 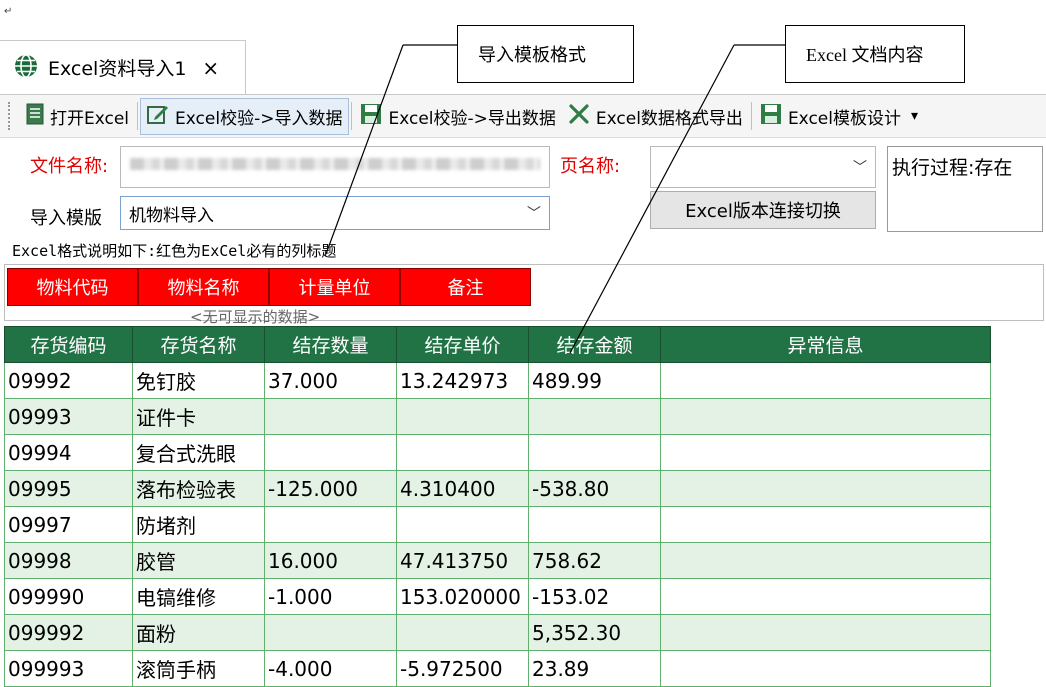 What do you see at coordinates (66, 218) in the screenshot?
I see `template-label: 导入模版` at bounding box center [66, 218].